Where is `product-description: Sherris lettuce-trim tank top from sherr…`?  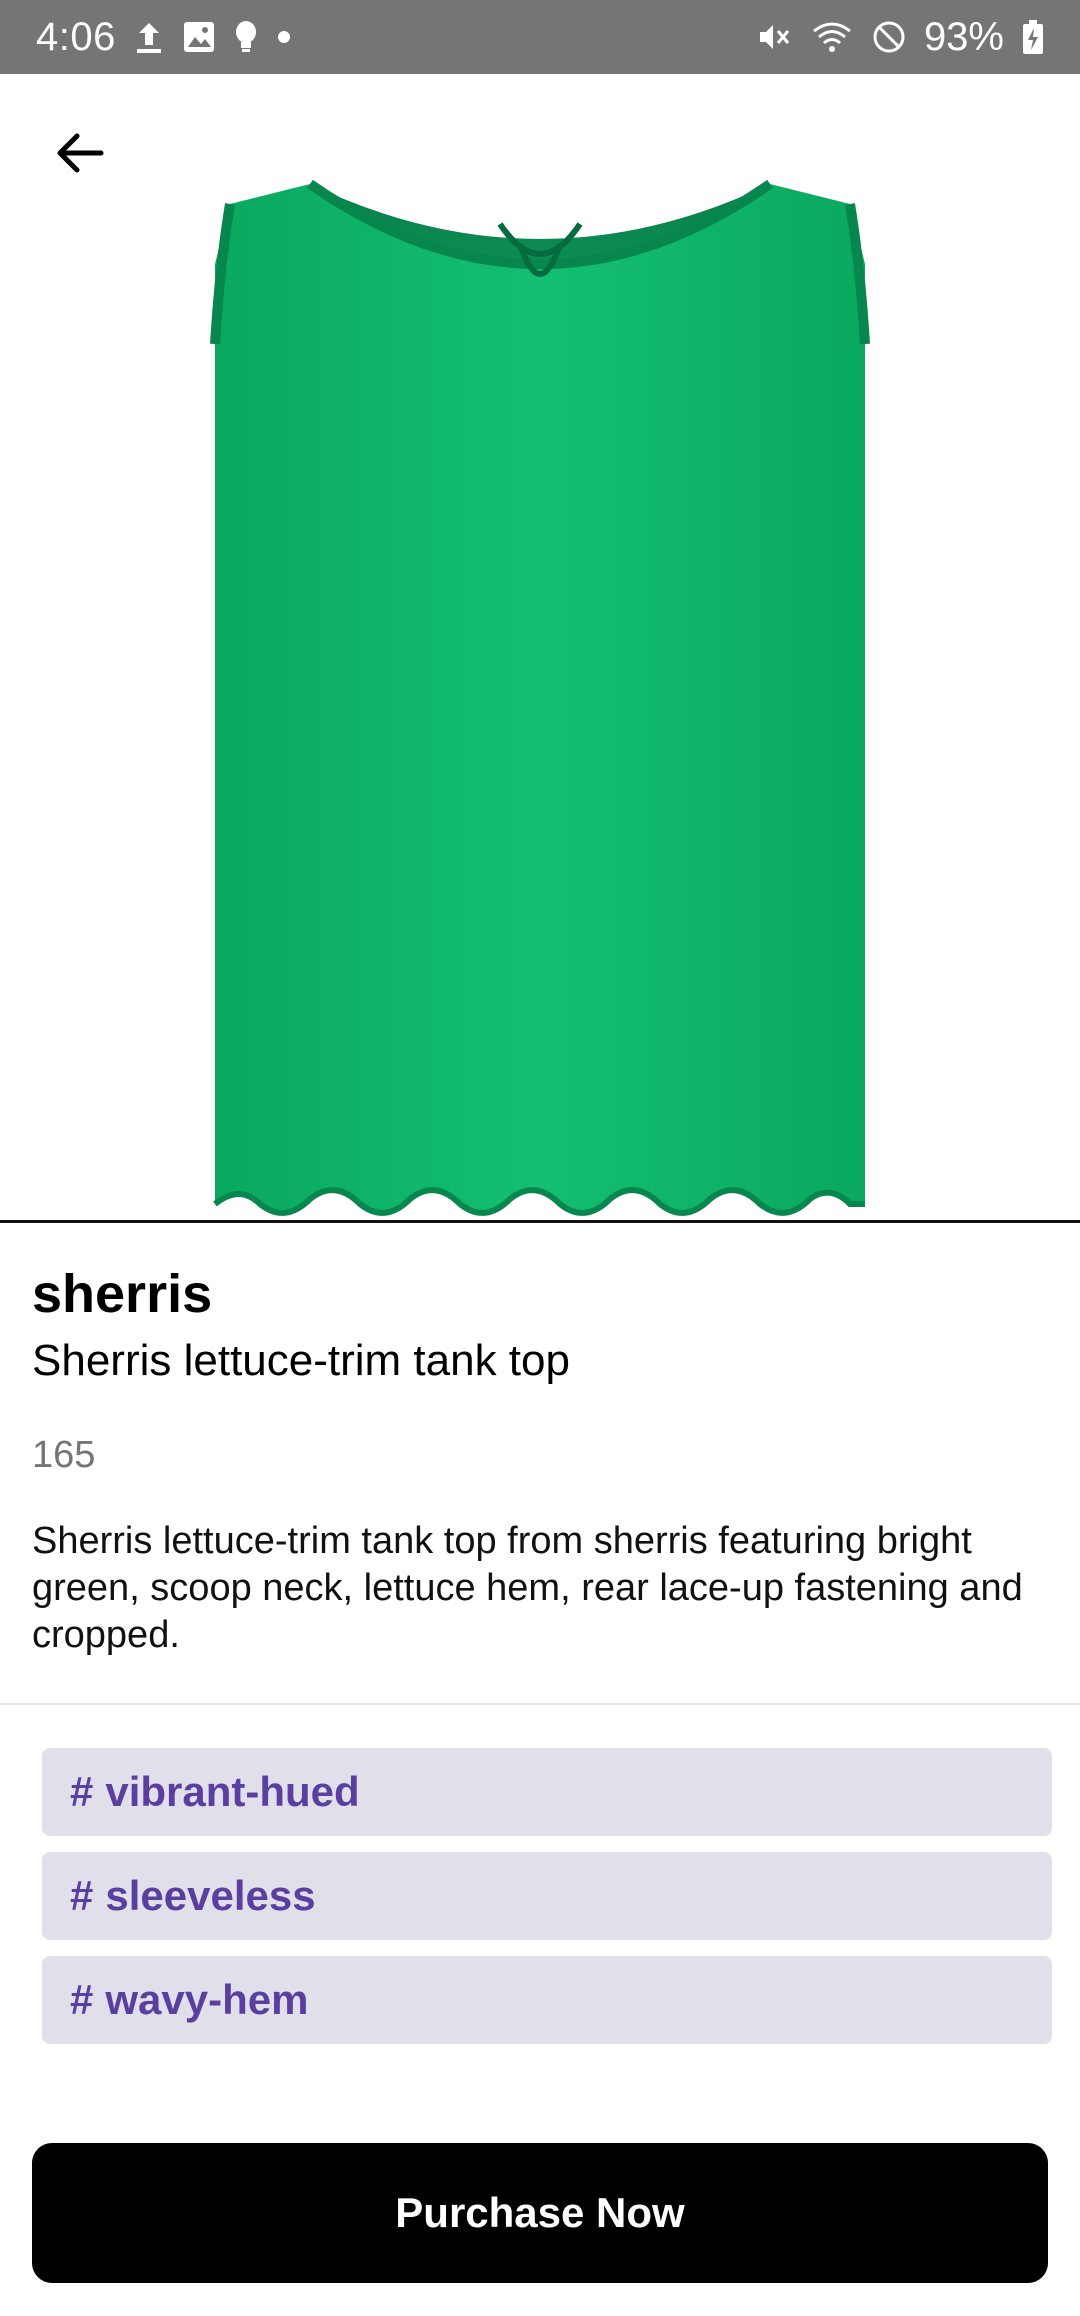
product-description: Sherris lettuce-trim tank top from sherr… is located at coordinates (527, 1588).